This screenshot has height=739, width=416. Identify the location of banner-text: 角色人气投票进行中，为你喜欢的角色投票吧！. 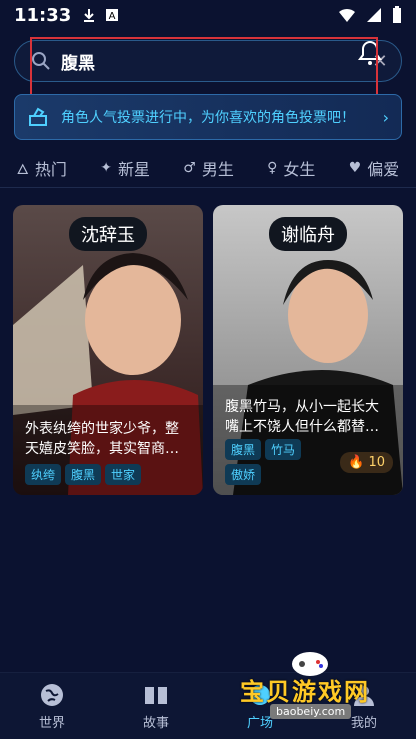
(208, 118).